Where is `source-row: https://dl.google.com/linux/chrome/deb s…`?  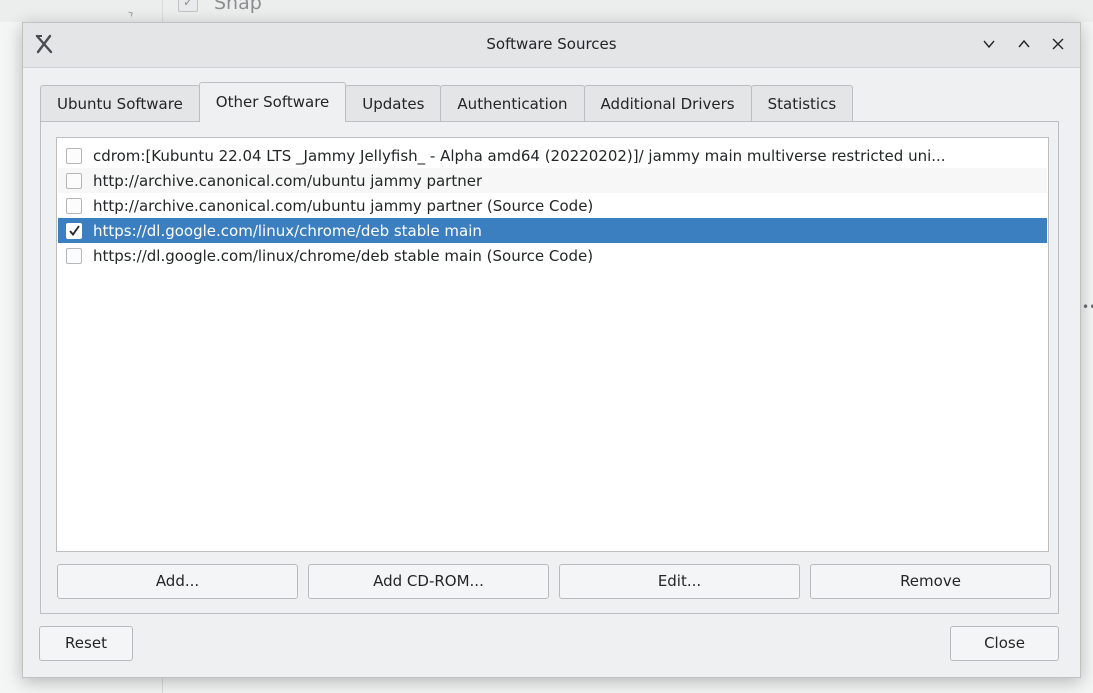 source-row: https://dl.google.com/linux/chrome/deb s… is located at coordinates (552, 255).